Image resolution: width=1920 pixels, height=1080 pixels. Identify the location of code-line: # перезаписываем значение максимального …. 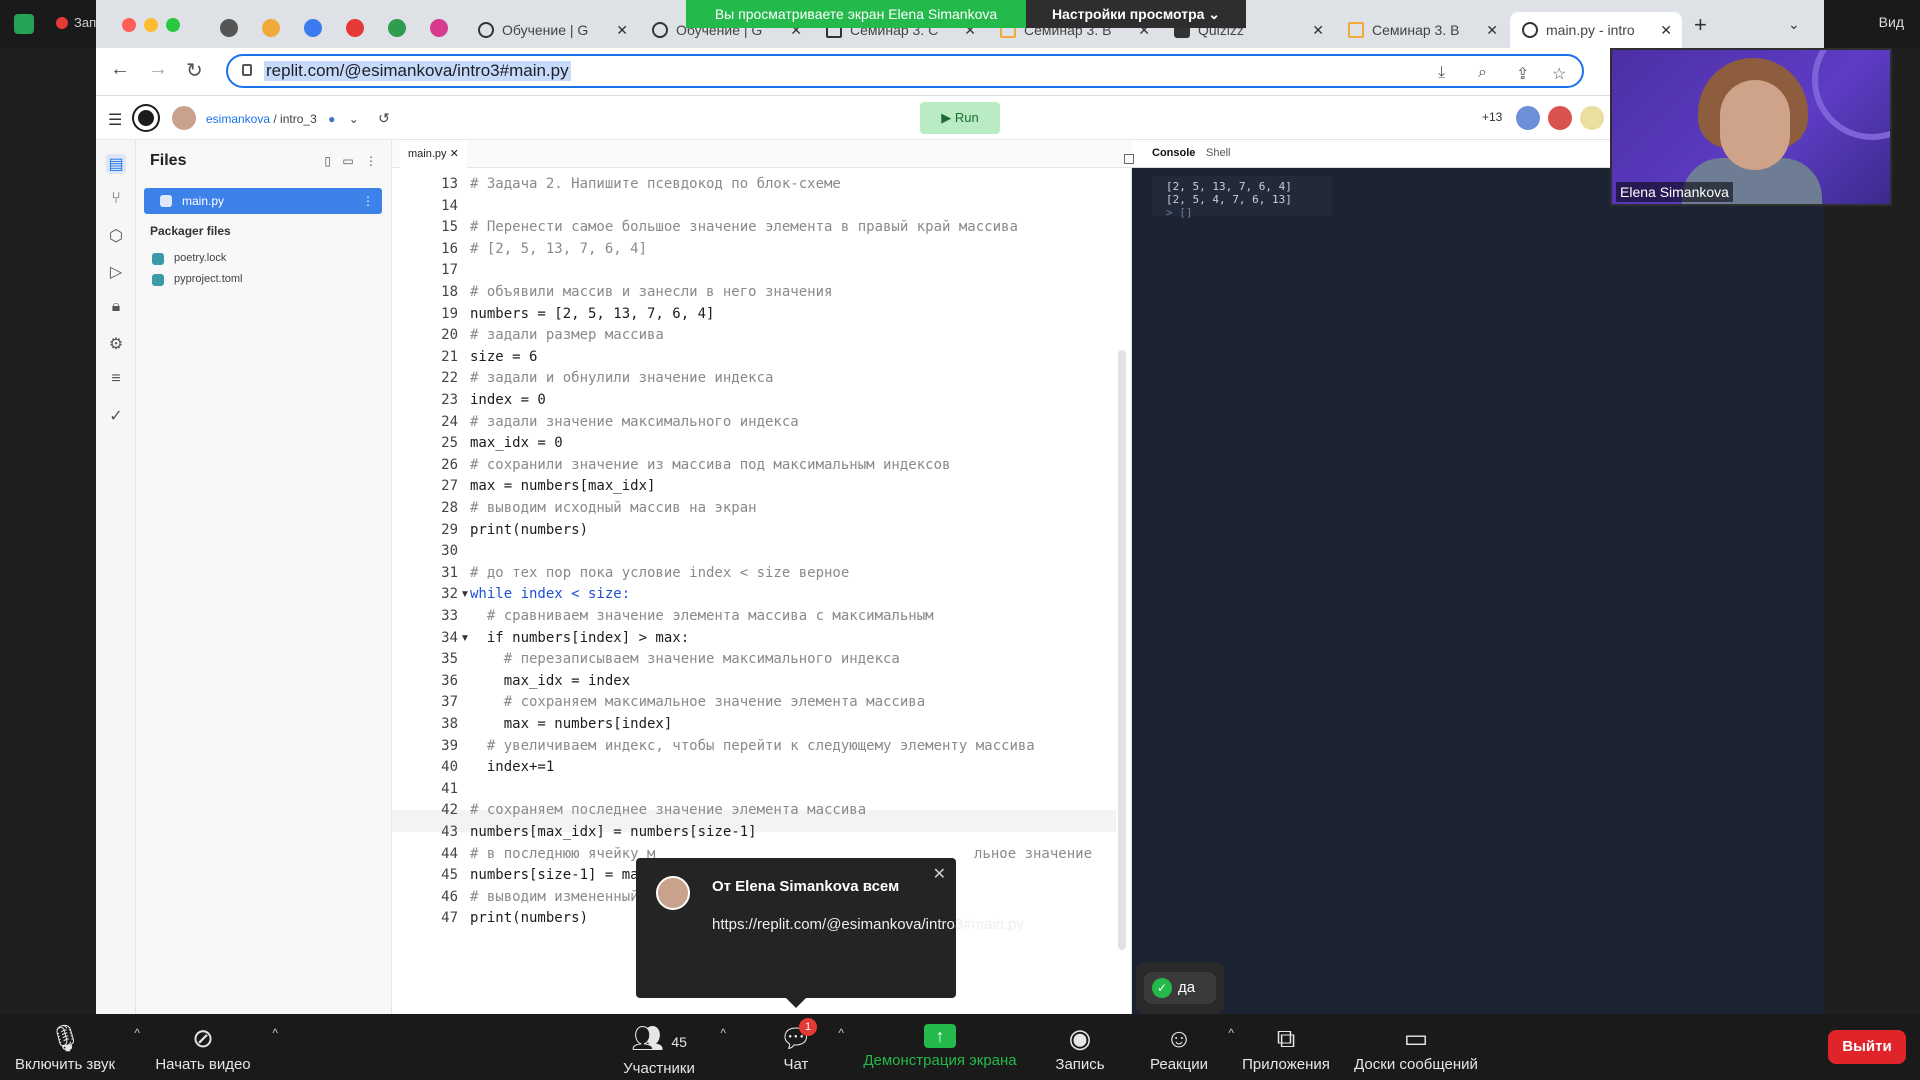
(685, 659).